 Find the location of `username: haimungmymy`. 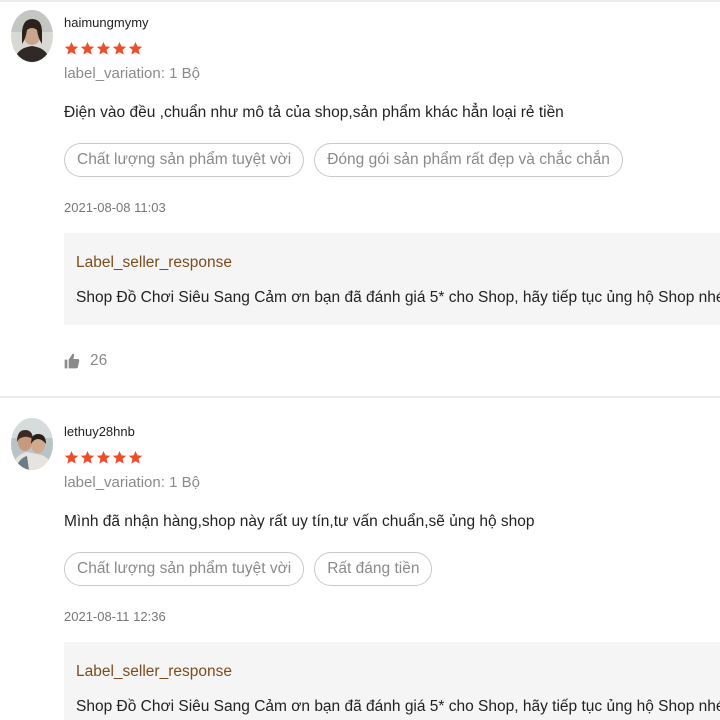

username: haimungmymy is located at coordinates (106, 22).